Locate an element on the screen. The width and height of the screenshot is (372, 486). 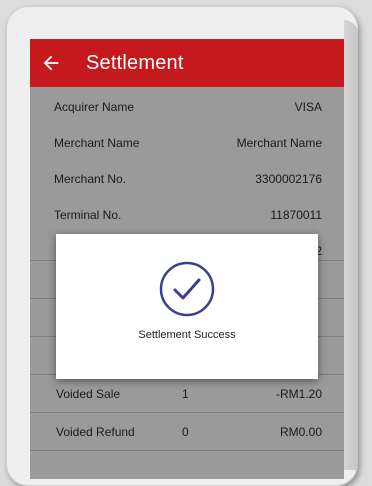
info-row-terminal-no: Terminal No. 11870011 is located at coordinates (187, 215).